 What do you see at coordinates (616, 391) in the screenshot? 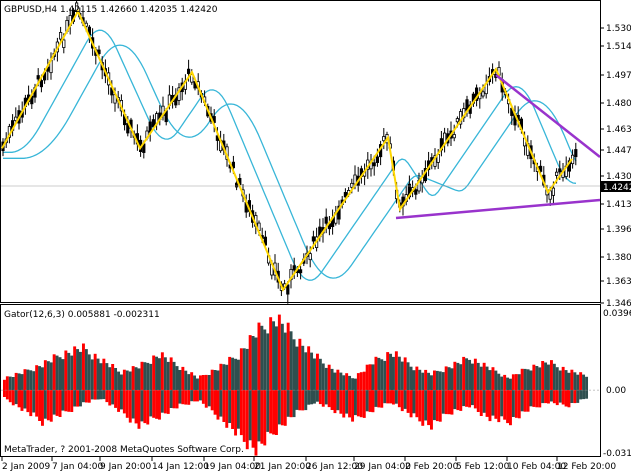
I see `gator-scale-zero: 0.00` at bounding box center [616, 391].